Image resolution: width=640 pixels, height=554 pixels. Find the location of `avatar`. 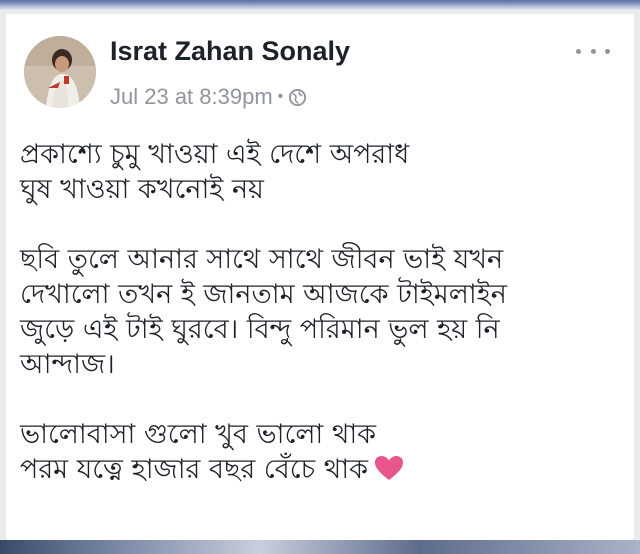

avatar is located at coordinates (60, 72).